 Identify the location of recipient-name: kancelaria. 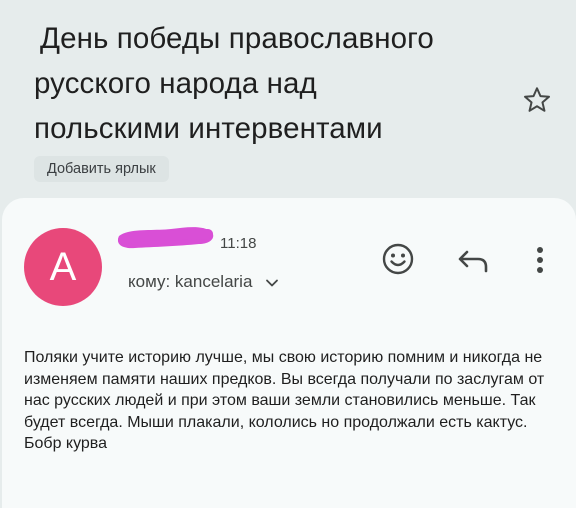
(213, 281).